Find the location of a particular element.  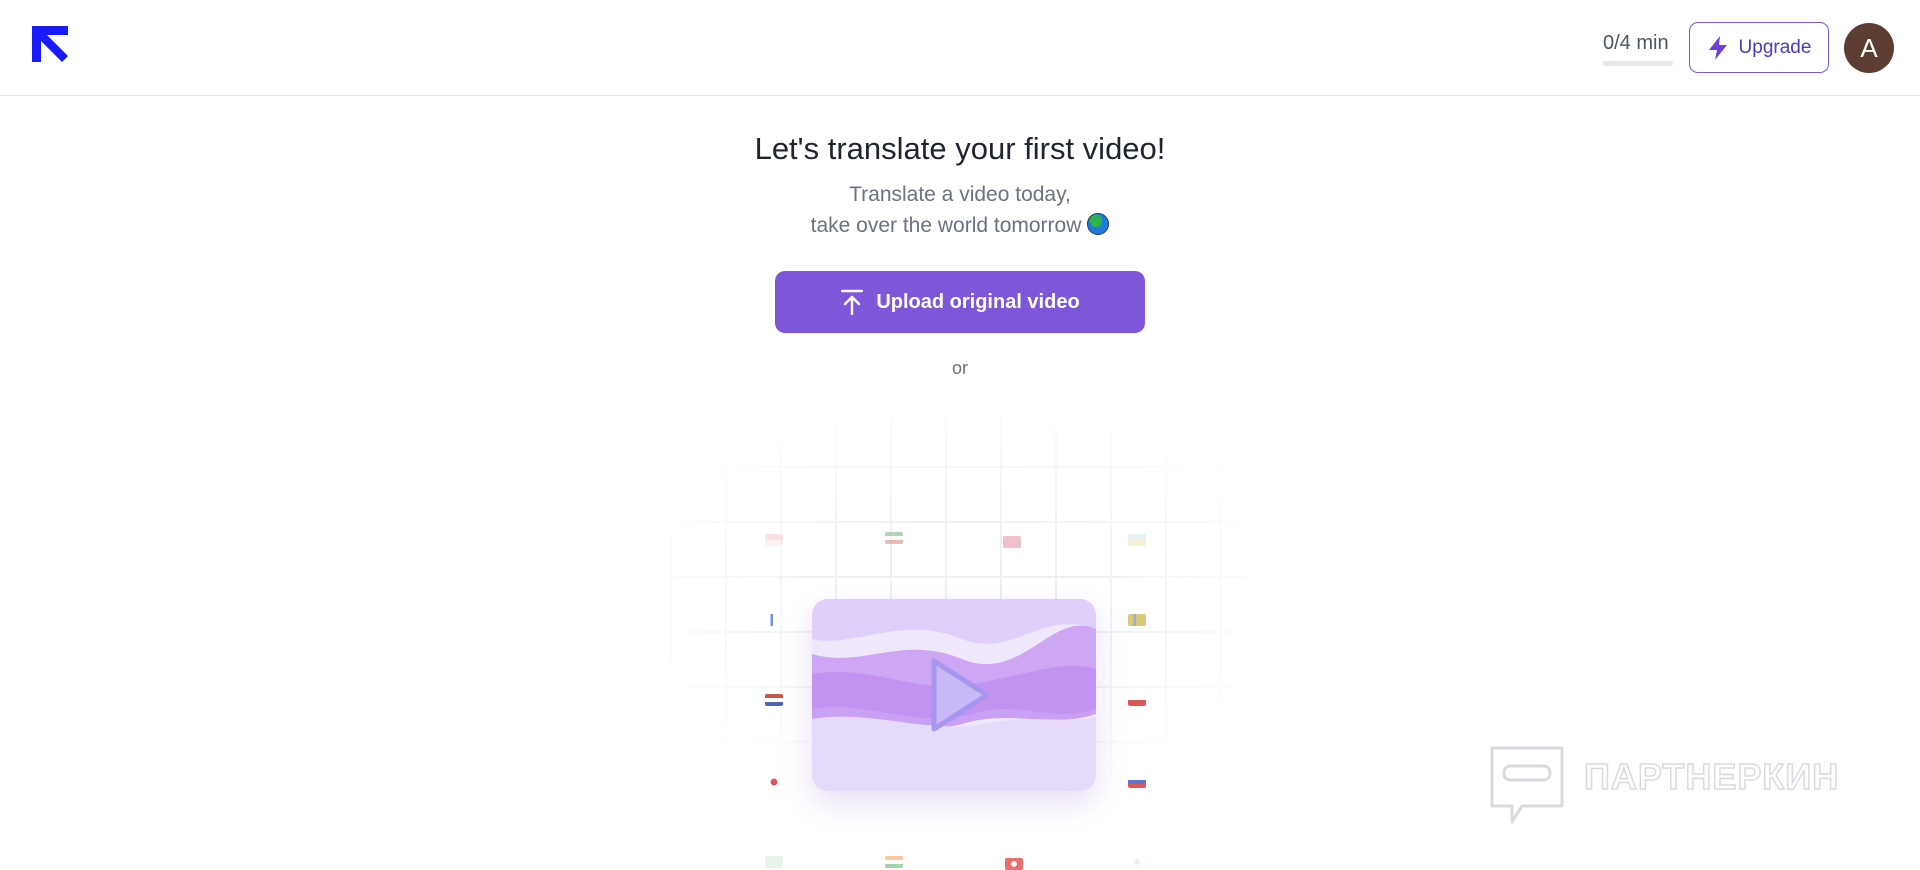

watermark: ПАРТНЕРКИН is located at coordinates (1678, 785).